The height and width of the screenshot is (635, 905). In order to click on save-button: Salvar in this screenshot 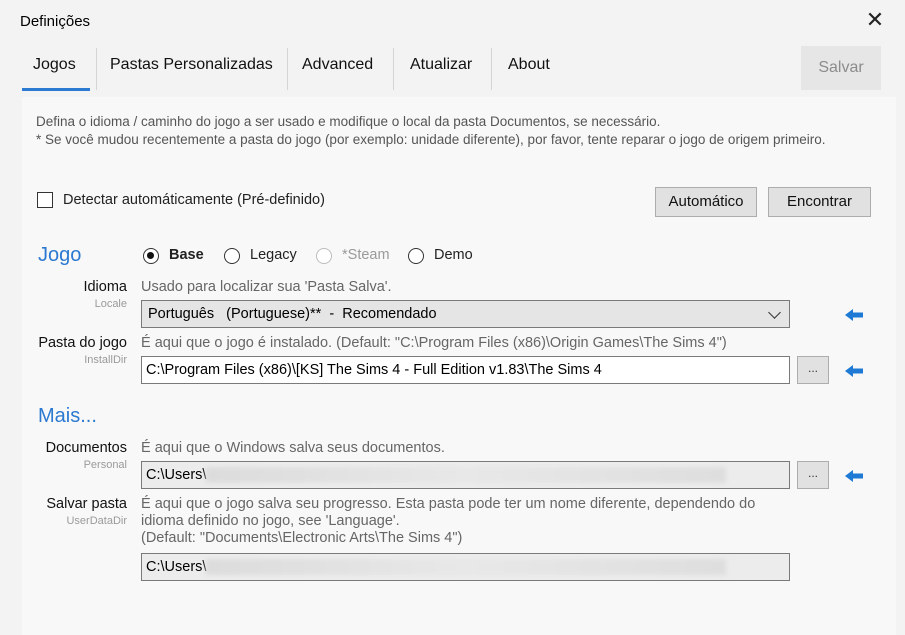, I will do `click(841, 68)`.